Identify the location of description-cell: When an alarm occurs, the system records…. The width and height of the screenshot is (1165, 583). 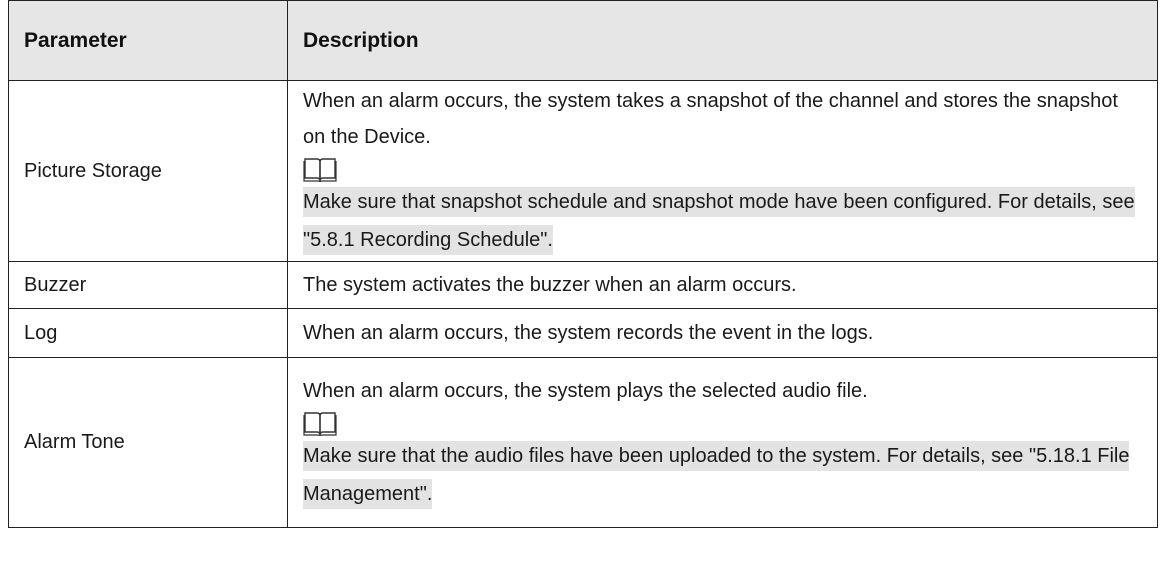
(722, 333).